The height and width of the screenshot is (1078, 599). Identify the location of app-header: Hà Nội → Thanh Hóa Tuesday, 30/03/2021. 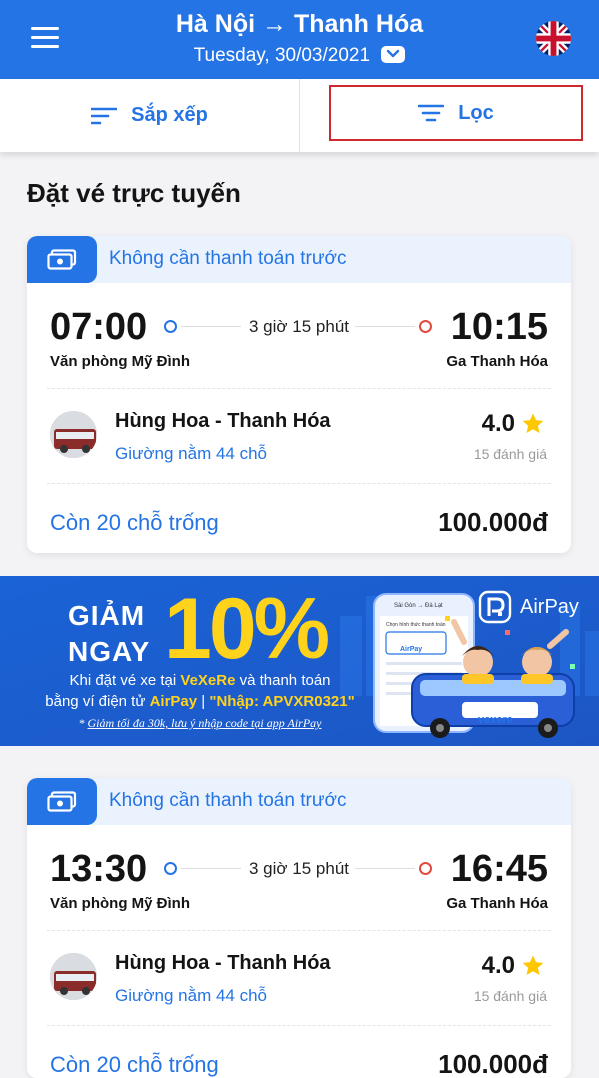
(299, 39).